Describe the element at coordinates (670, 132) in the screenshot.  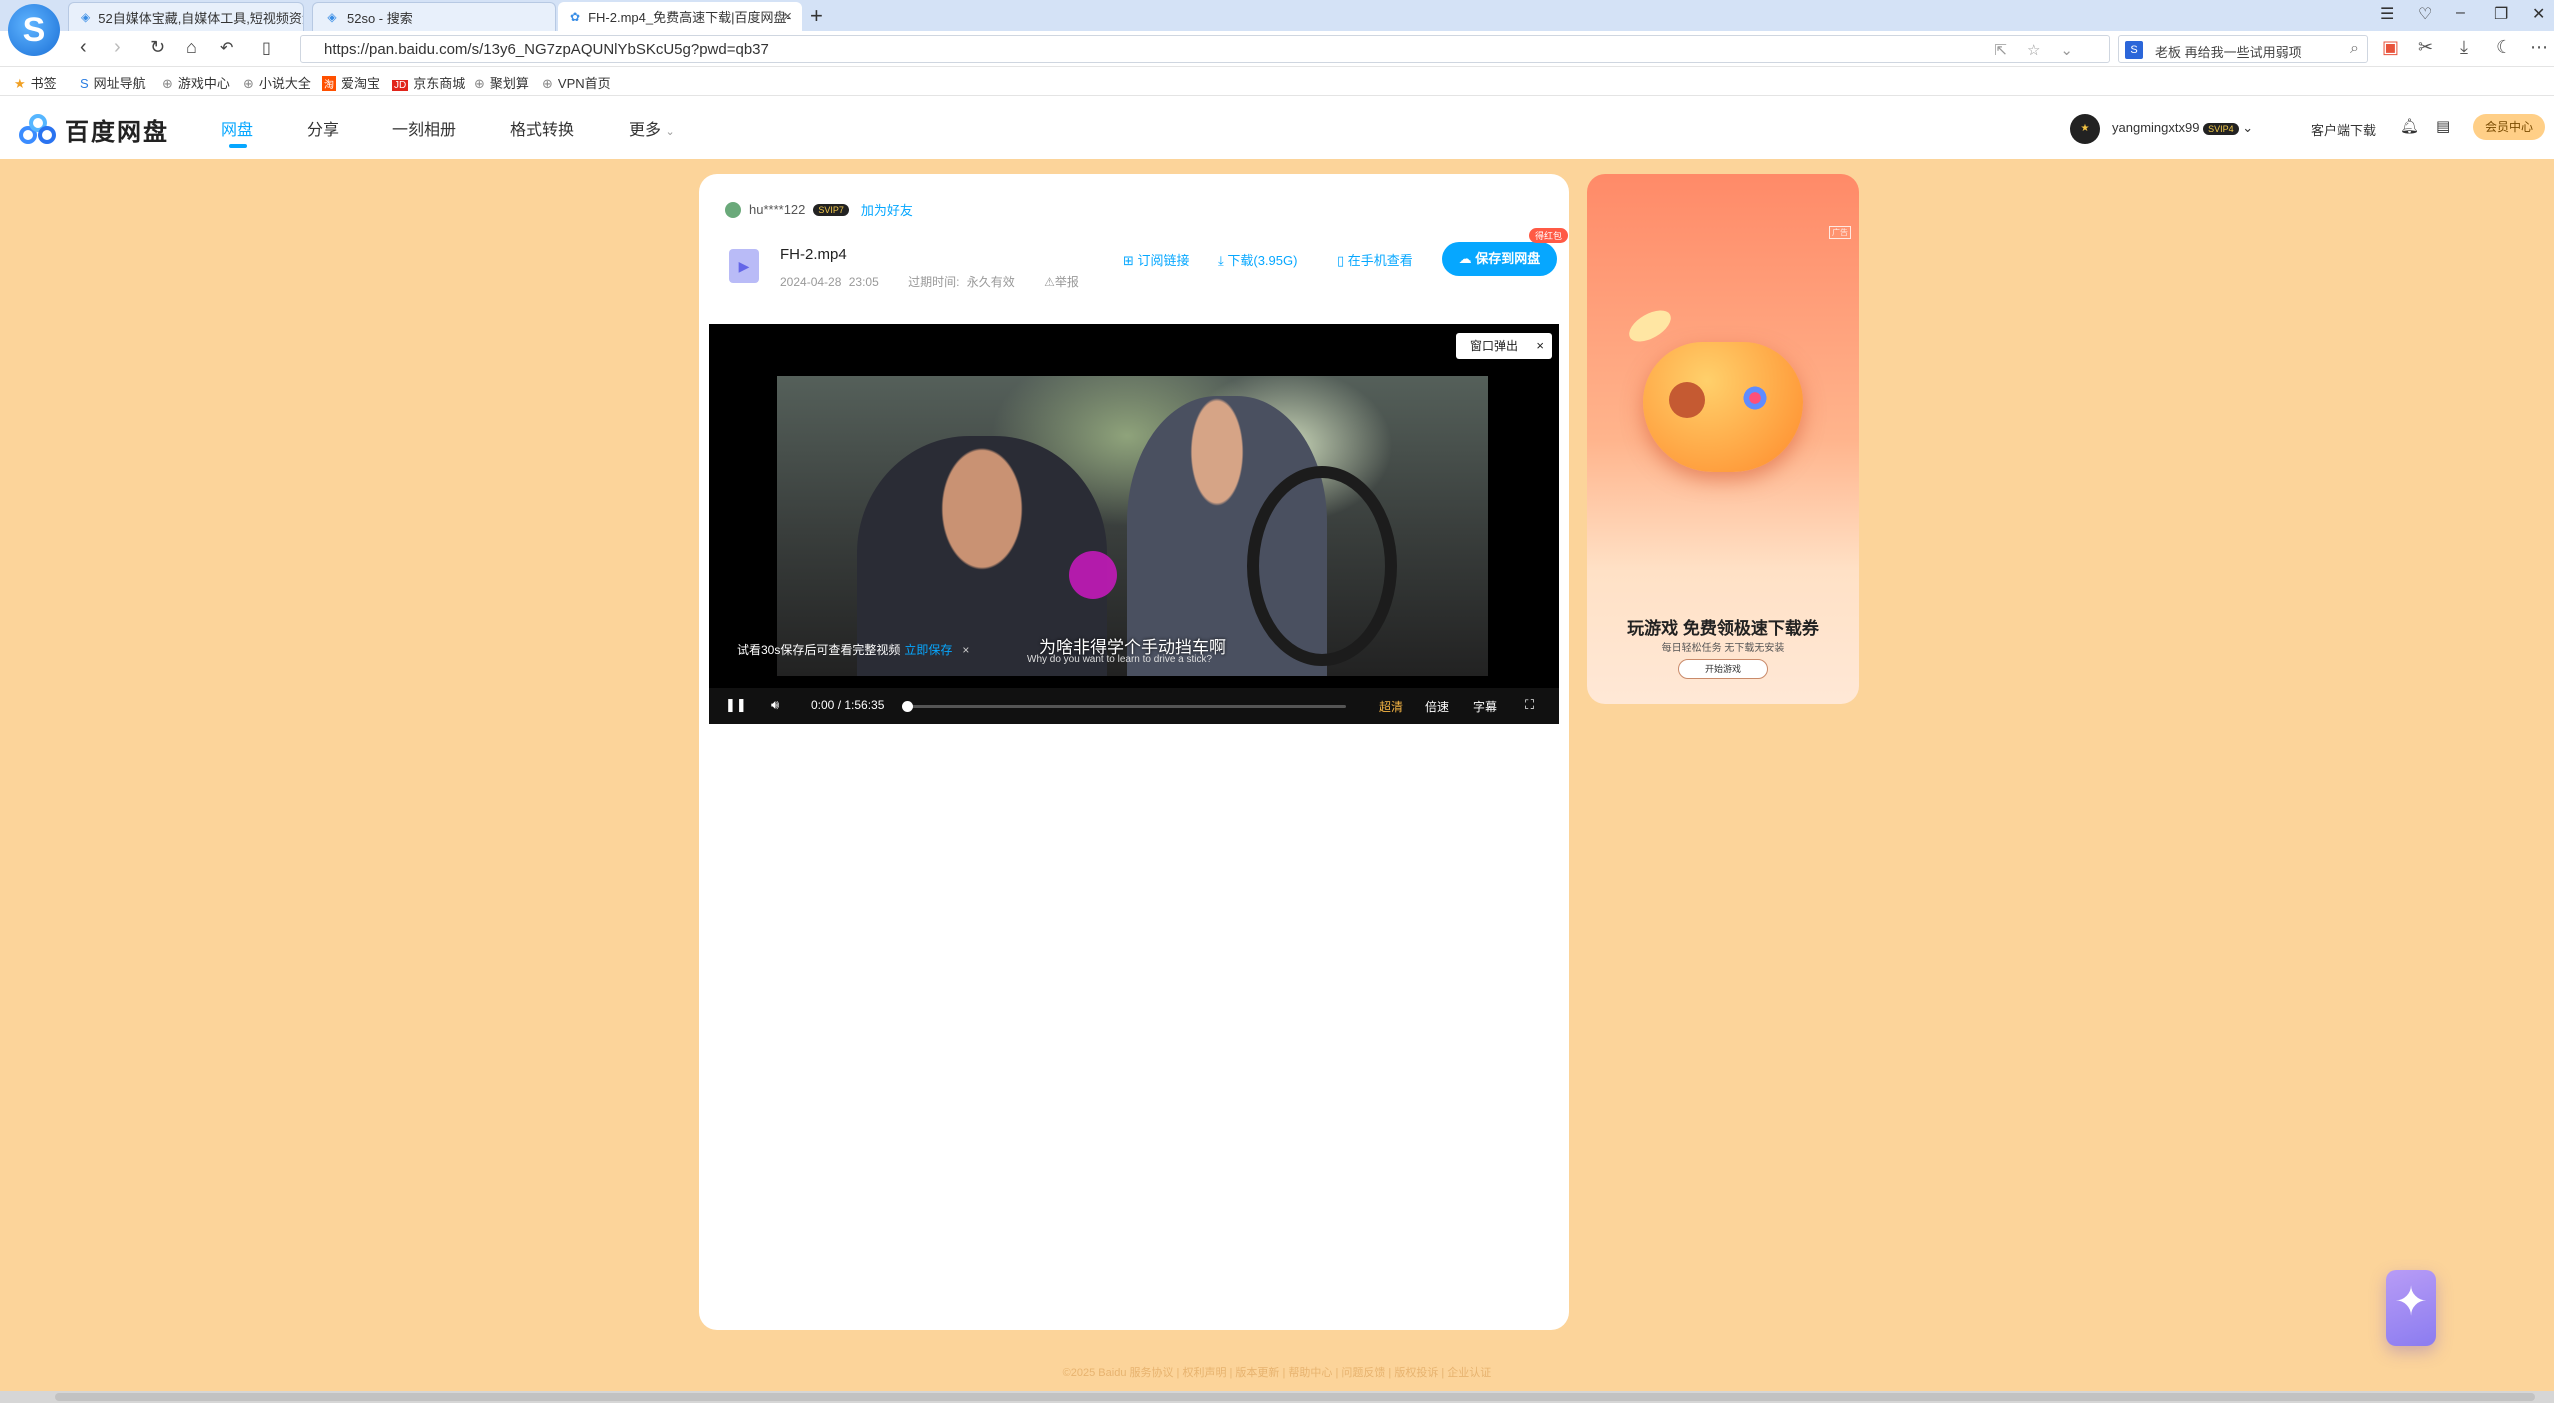
I see `chevron-down-icon: ⌄` at that location.